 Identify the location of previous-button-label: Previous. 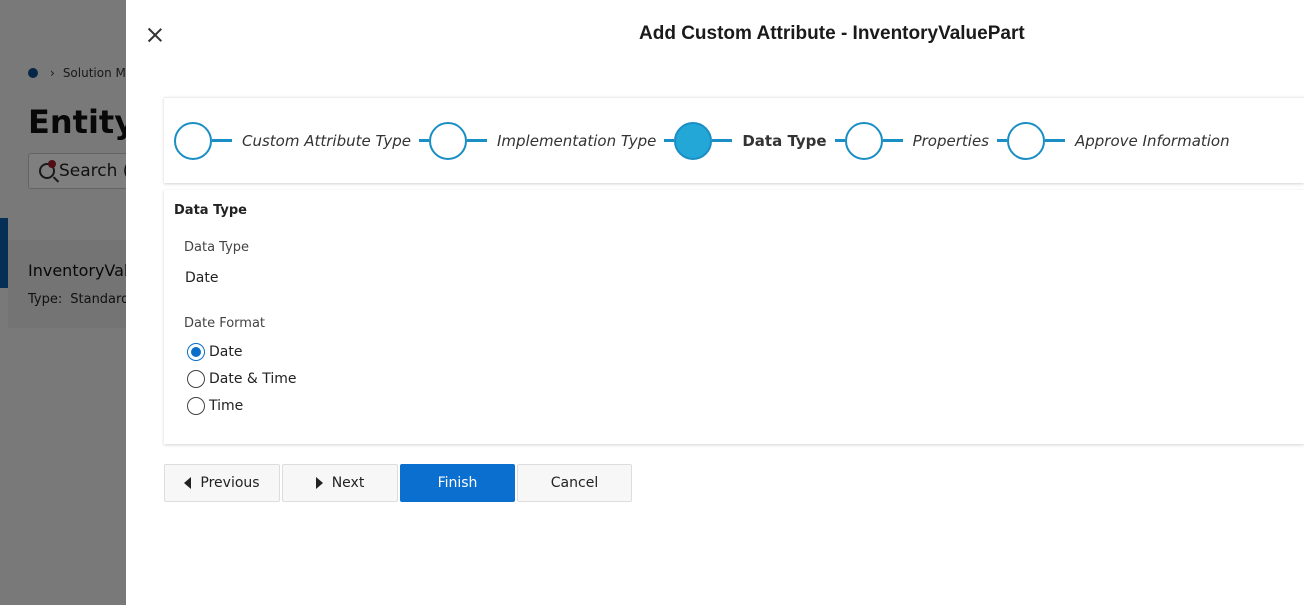
(230, 483).